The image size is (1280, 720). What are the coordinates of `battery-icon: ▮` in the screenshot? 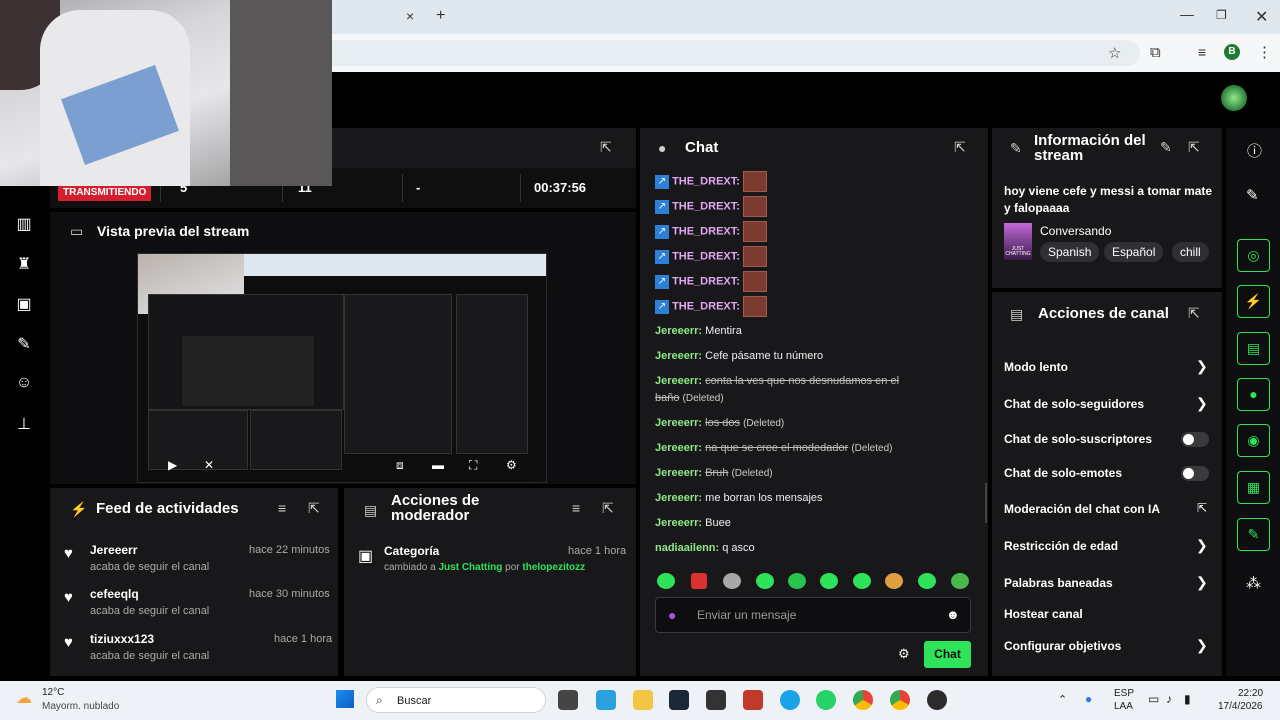 It's located at (1187, 699).